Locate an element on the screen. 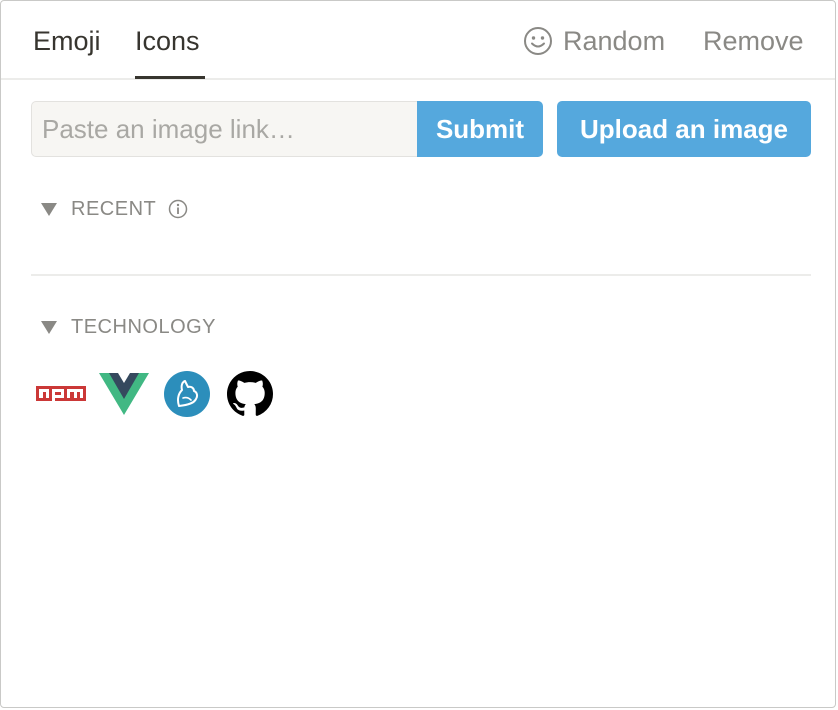  technology-section-header: TECHNOLOGY is located at coordinates (128, 327).